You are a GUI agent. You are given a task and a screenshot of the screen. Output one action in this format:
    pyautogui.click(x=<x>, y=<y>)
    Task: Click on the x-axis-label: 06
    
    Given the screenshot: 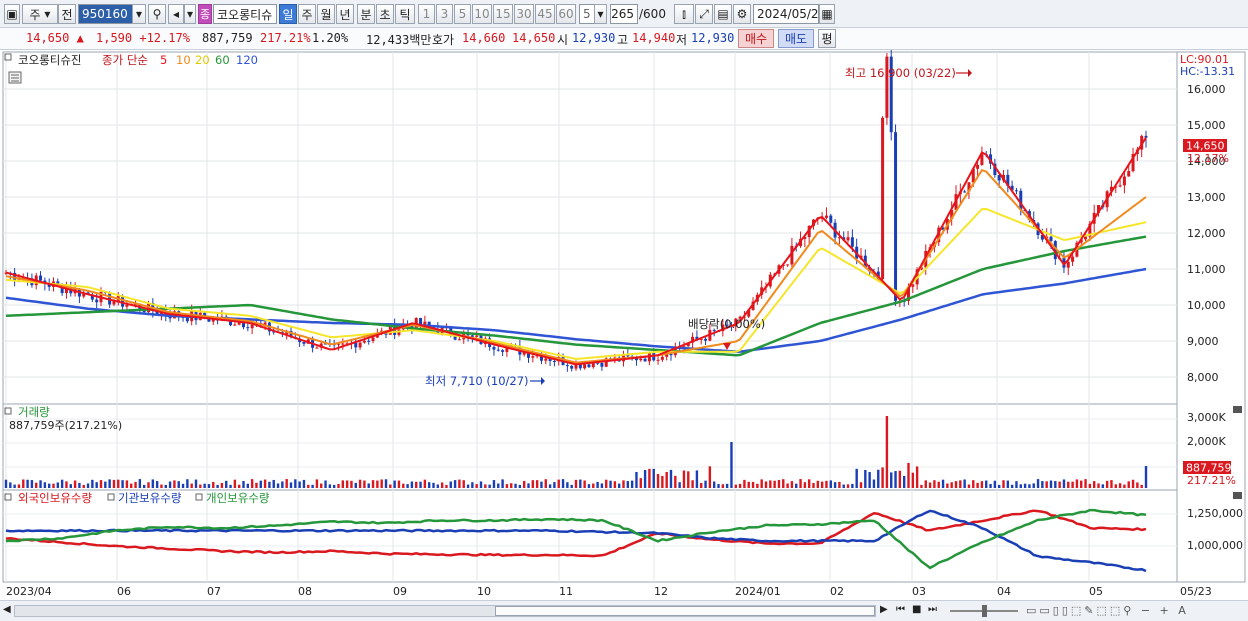 What is the action you would take?
    pyautogui.click(x=124, y=591)
    